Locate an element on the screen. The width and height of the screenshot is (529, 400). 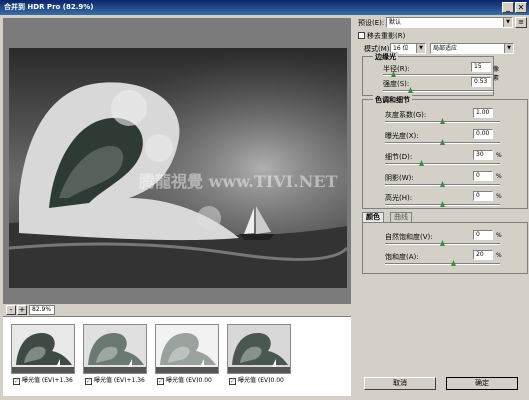
highlight-label: 高光(H): is located at coordinates (399, 198).